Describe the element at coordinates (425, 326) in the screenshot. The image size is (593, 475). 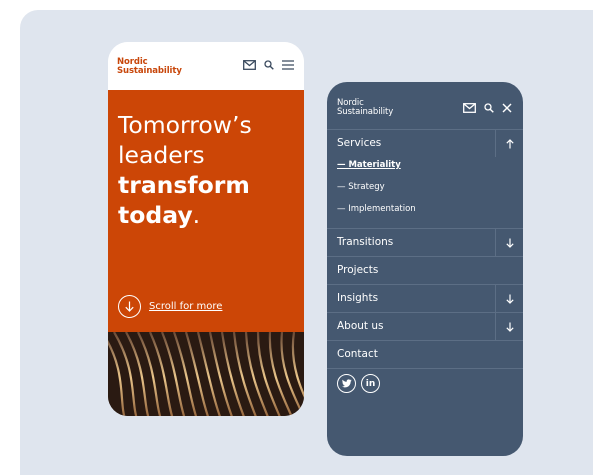
I see `menu-item-about-us: About us` at that location.